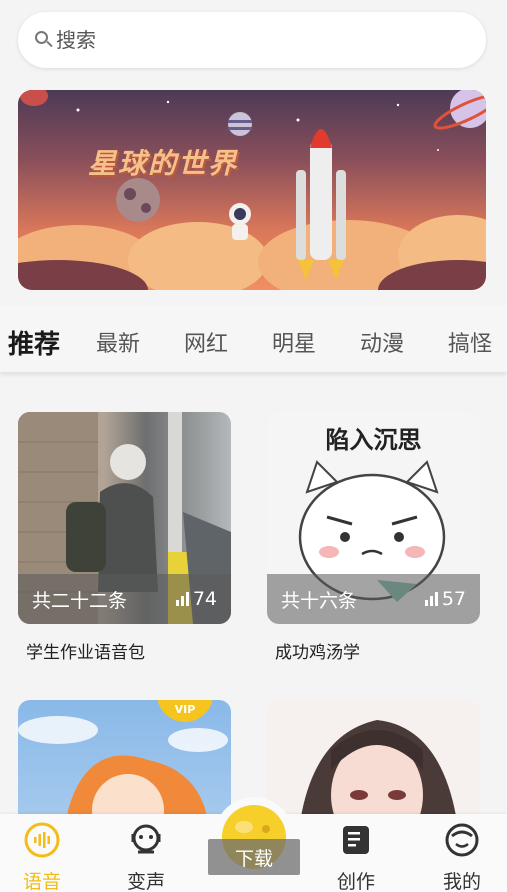 The height and width of the screenshot is (892, 507). What do you see at coordinates (253, 339) in the screenshot?
I see `category-tabs: 推荐 最新 网红 明星 动漫 搞怪` at bounding box center [253, 339].